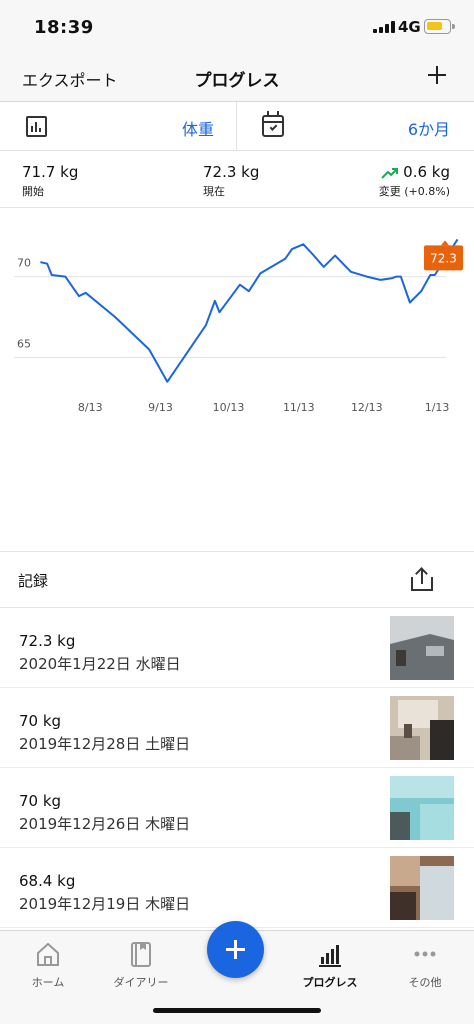 Image resolution: width=474 pixels, height=1024 pixels. Describe the element at coordinates (237, 579) in the screenshot. I see `records-header: 記録` at that location.